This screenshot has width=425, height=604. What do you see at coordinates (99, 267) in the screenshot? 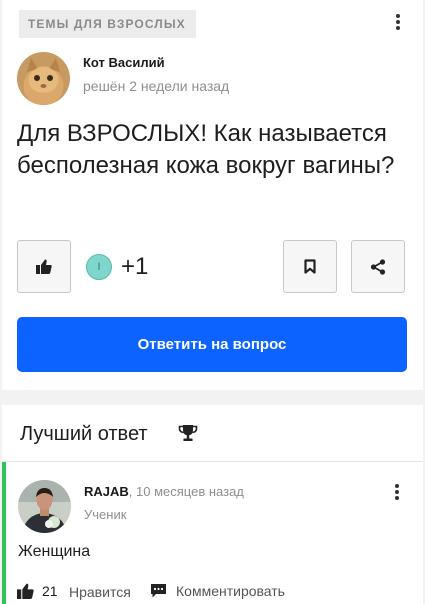
I see `voter-avatar: I` at bounding box center [99, 267].